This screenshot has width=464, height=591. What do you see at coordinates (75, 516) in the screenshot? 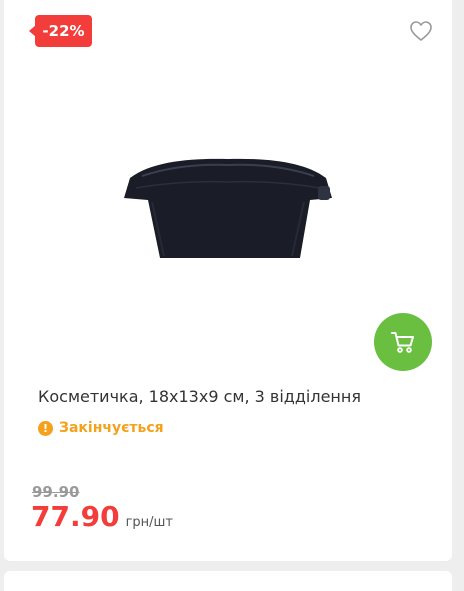
I see `current-price: 77.90` at bounding box center [75, 516].